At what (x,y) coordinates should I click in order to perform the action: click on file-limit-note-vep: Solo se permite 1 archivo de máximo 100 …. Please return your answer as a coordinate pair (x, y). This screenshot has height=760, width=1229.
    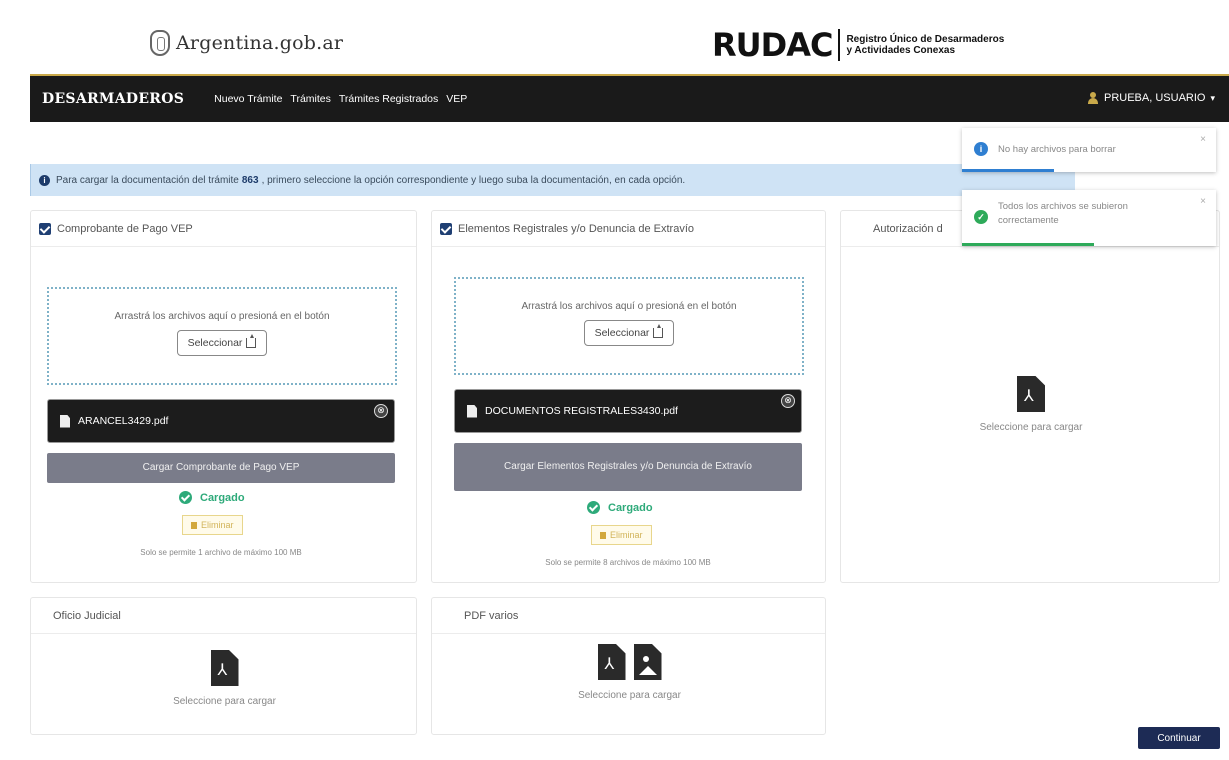
    Looking at the image, I should click on (221, 552).